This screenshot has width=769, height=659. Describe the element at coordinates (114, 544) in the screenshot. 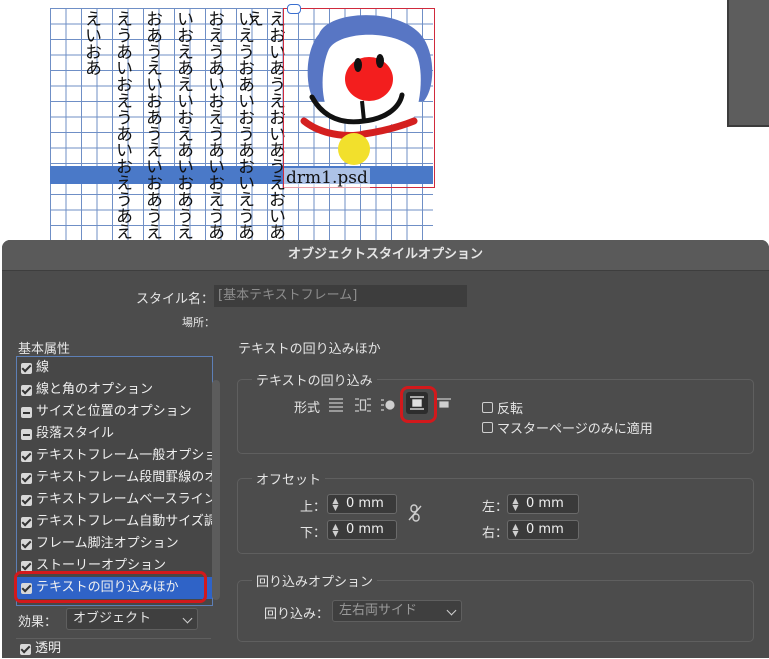

I see `list-item: フレーム脚注オプション` at that location.